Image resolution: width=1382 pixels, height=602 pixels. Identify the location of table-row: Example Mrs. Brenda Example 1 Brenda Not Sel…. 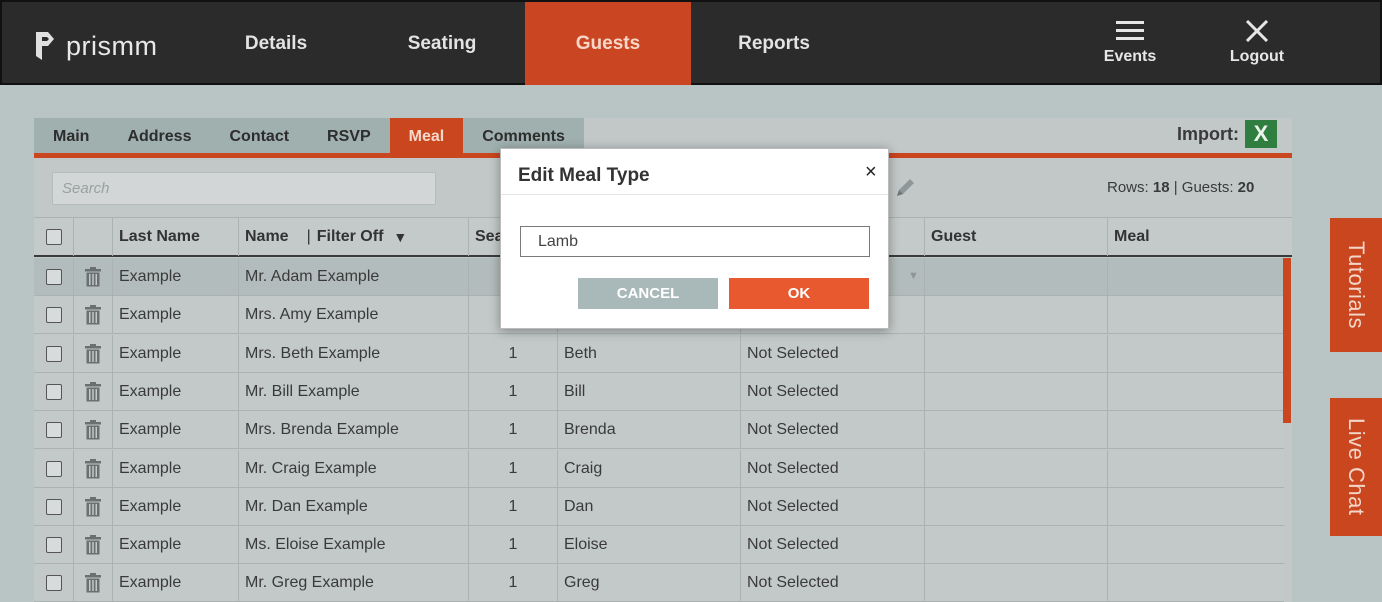
(659, 430).